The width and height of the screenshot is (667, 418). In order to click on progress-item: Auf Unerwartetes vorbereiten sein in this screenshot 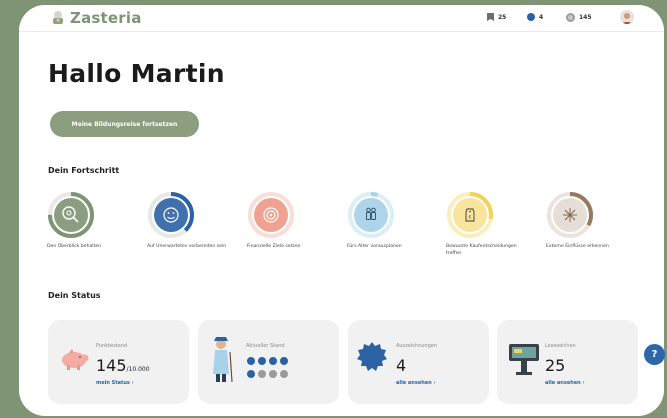, I will do `click(187, 220)`.